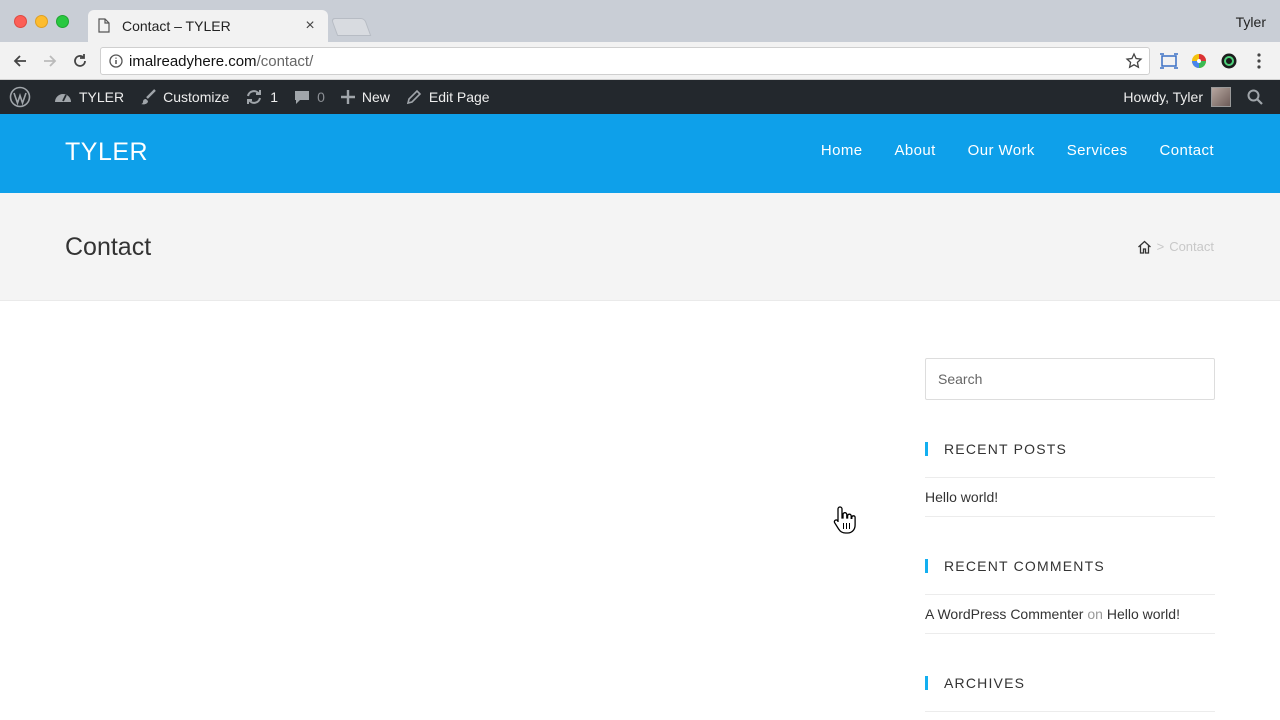 This screenshot has width=1280, height=720. I want to click on dashboard-icon, so click(63, 98).